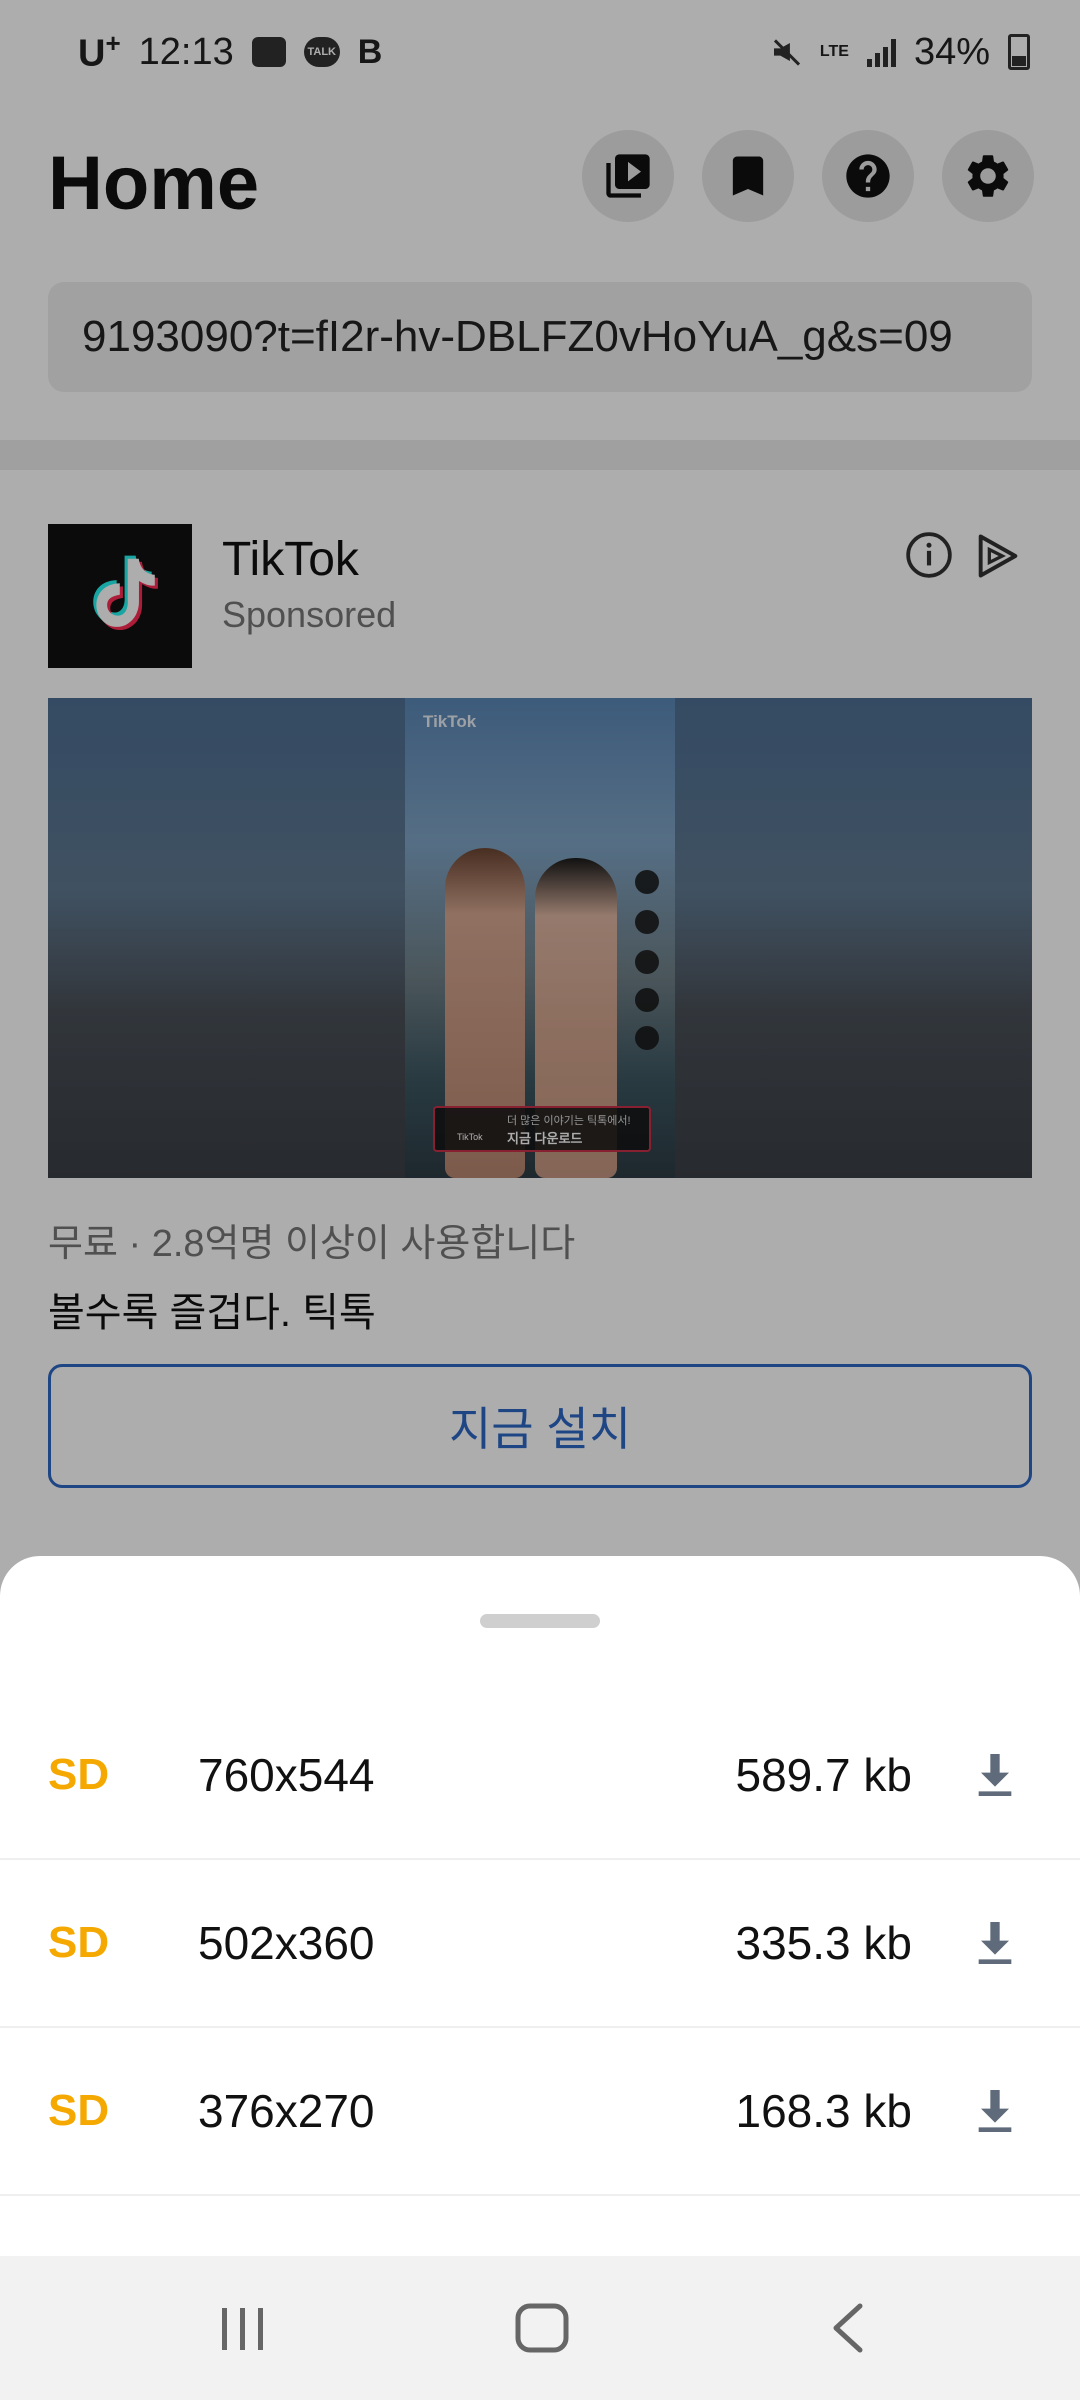 This screenshot has width=1080, height=2400. I want to click on battery-icon, so click(1019, 52).